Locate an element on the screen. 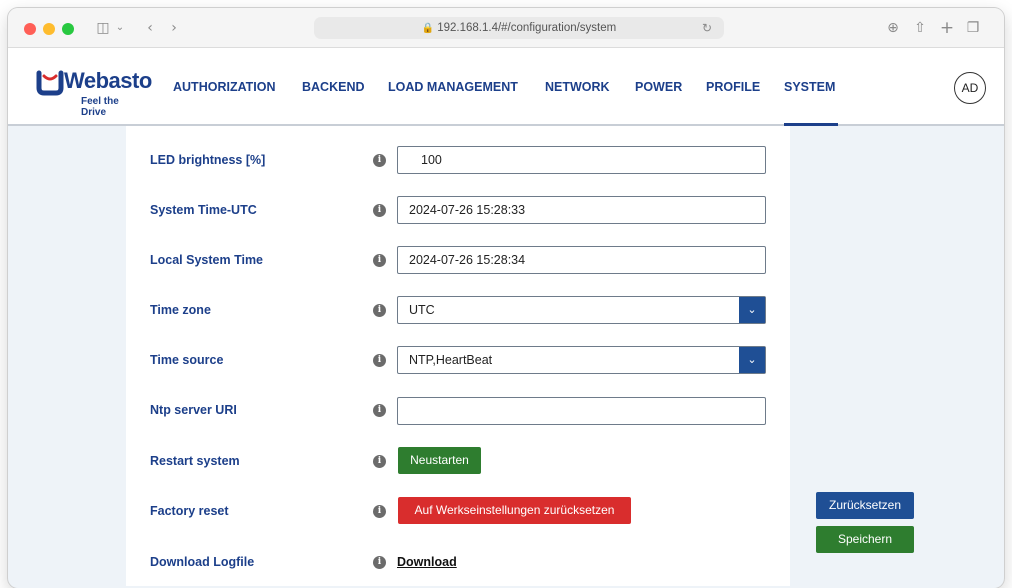 This screenshot has height=588, width=1012. download-logfile-label: Download Logfile is located at coordinates (202, 562).